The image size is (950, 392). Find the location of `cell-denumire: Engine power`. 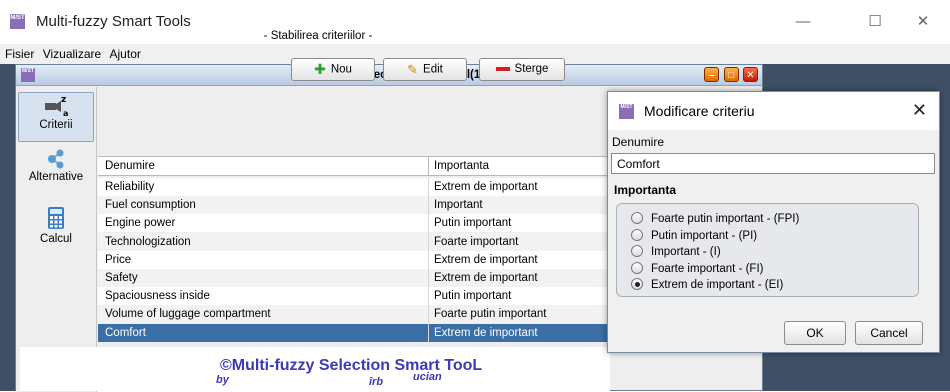

cell-denumire: Engine power is located at coordinates (140, 223).